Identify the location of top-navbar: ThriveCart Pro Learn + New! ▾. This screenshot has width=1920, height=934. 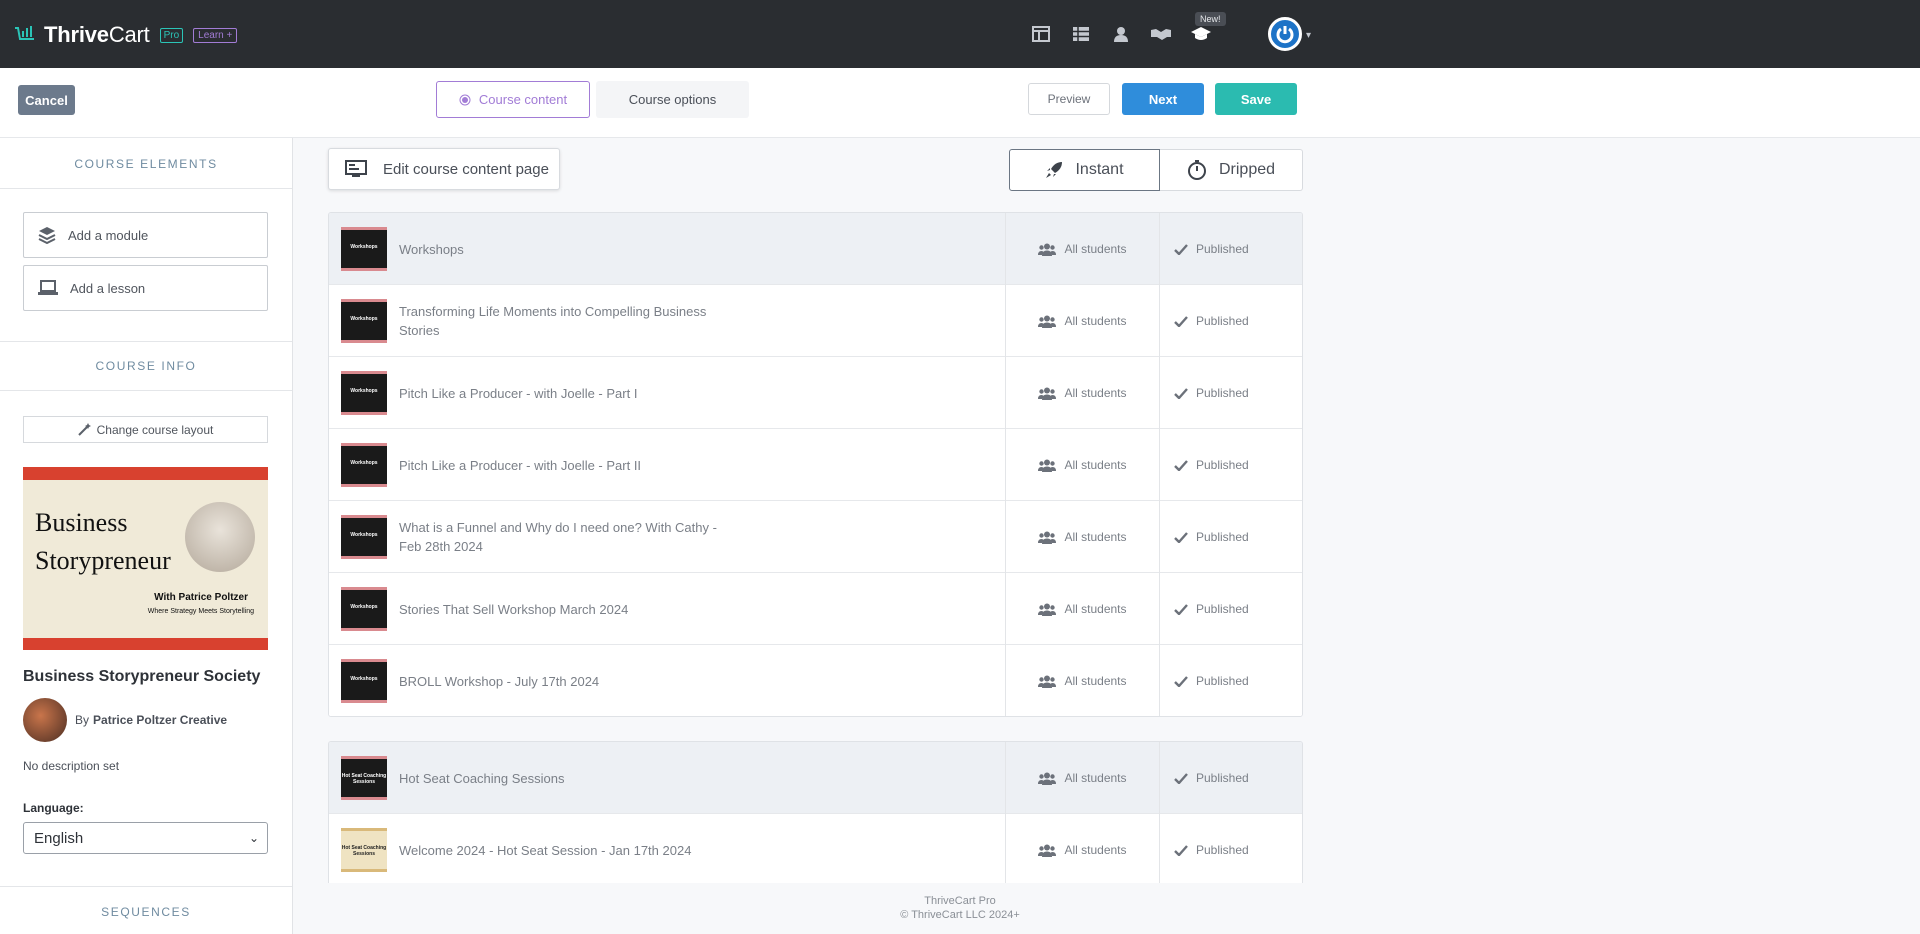
(960, 34).